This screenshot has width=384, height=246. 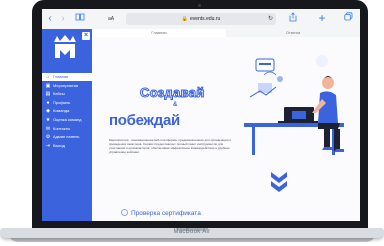 I want to click on logo-icon, so click(x=65, y=46).